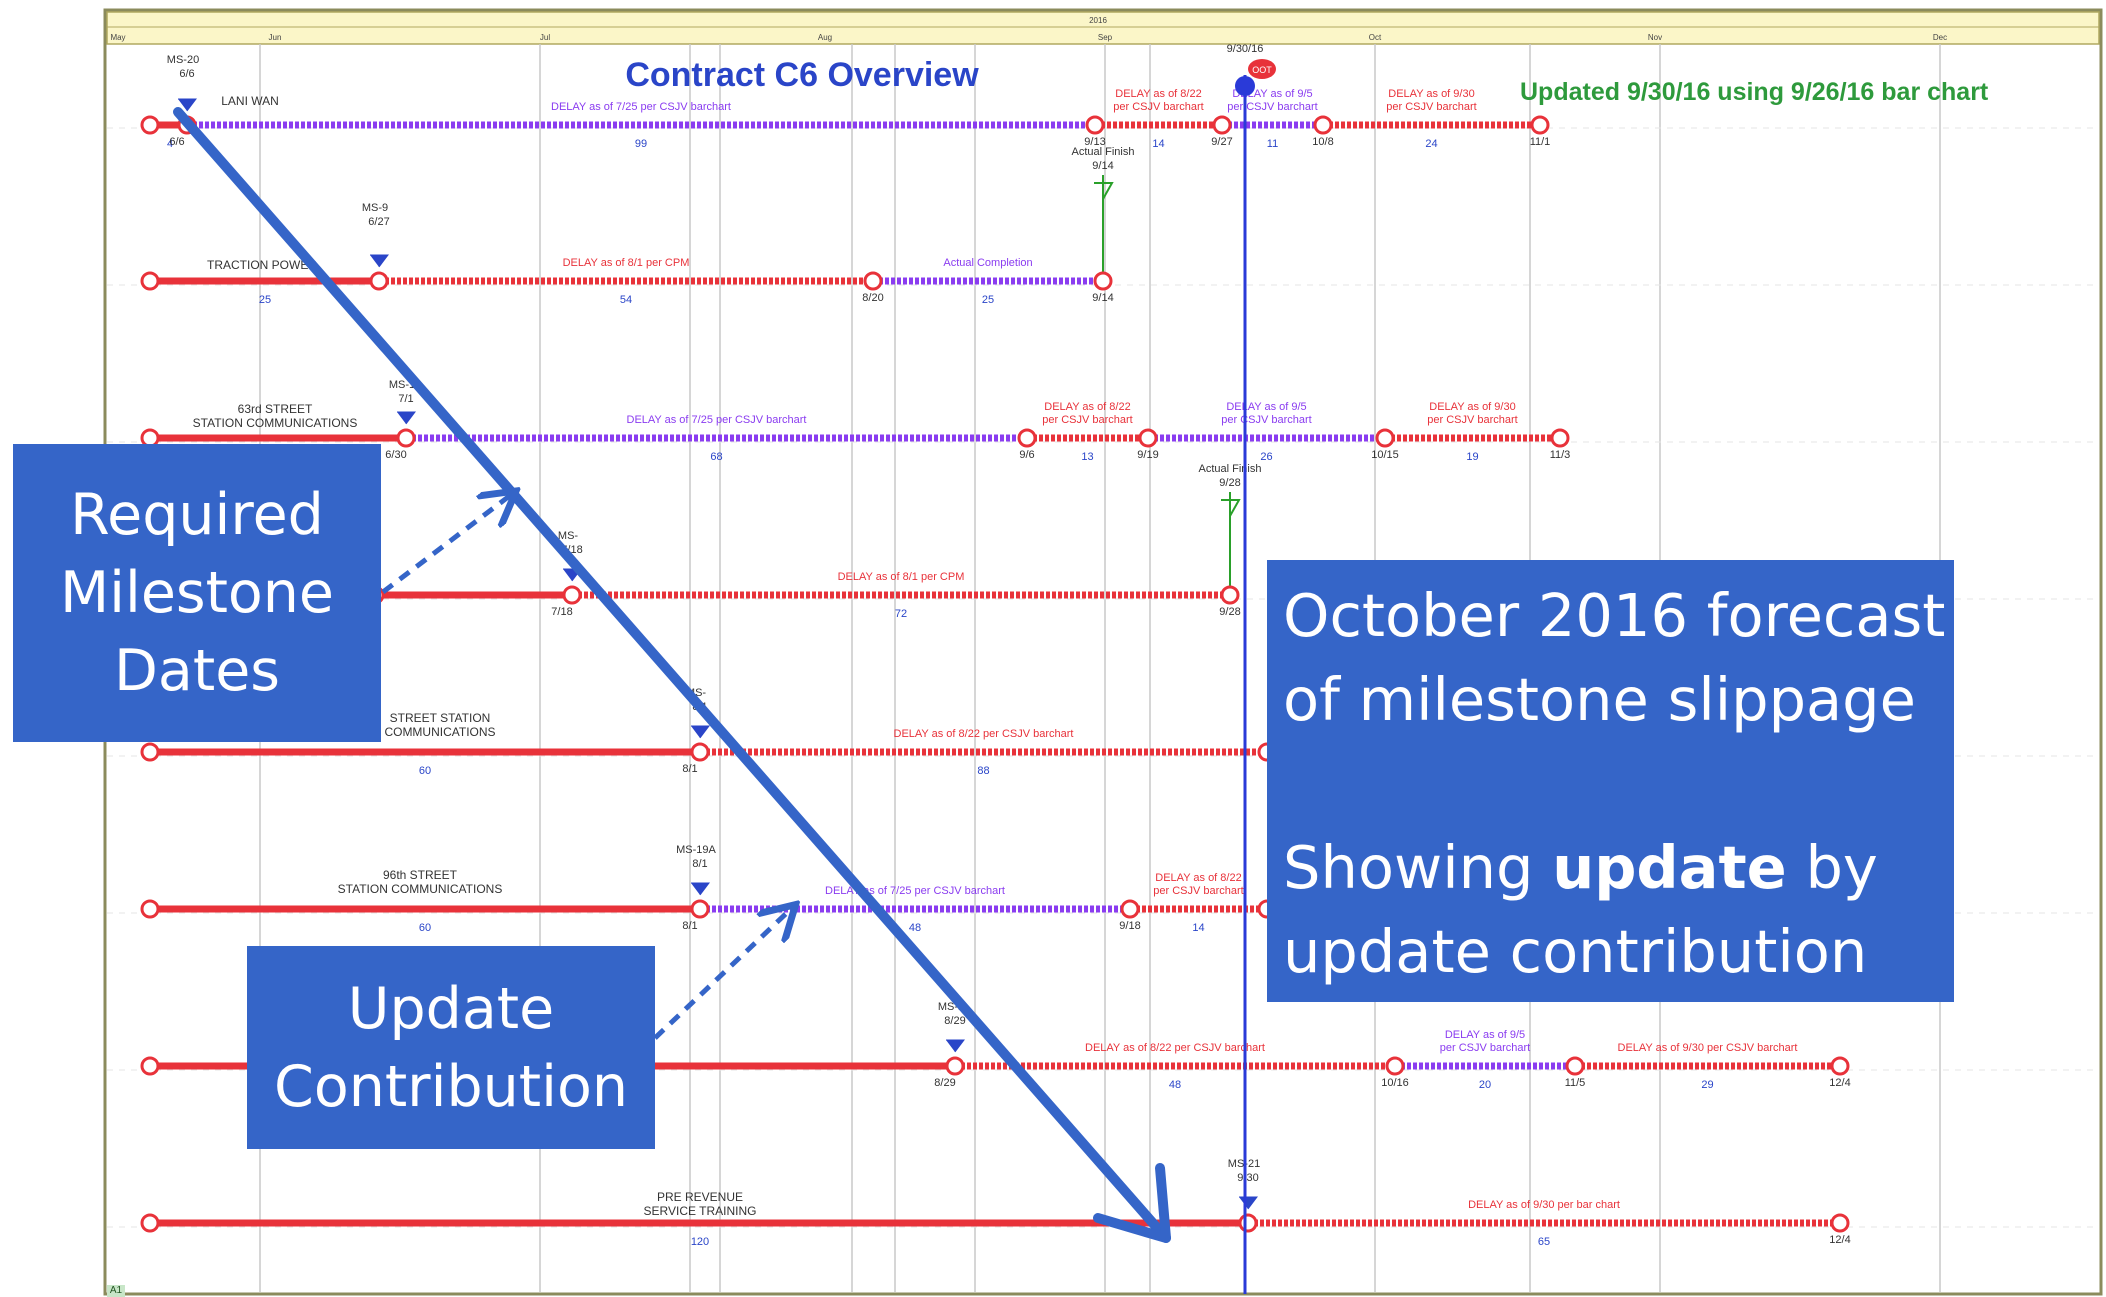 The width and height of the screenshot is (2106, 1297). I want to click on row-label: SERVICE TRAINING, so click(700, 1211).